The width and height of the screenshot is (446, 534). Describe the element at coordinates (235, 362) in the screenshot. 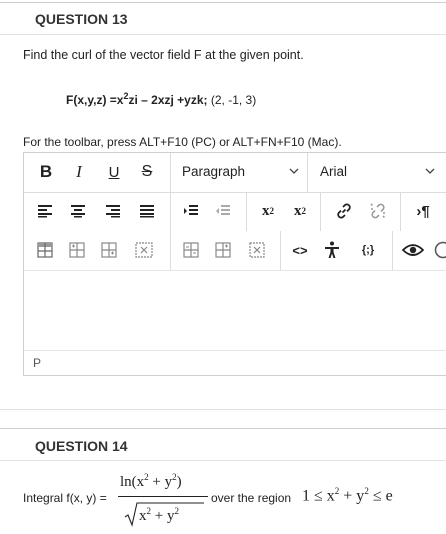

I see `editor-status-bar: P` at that location.